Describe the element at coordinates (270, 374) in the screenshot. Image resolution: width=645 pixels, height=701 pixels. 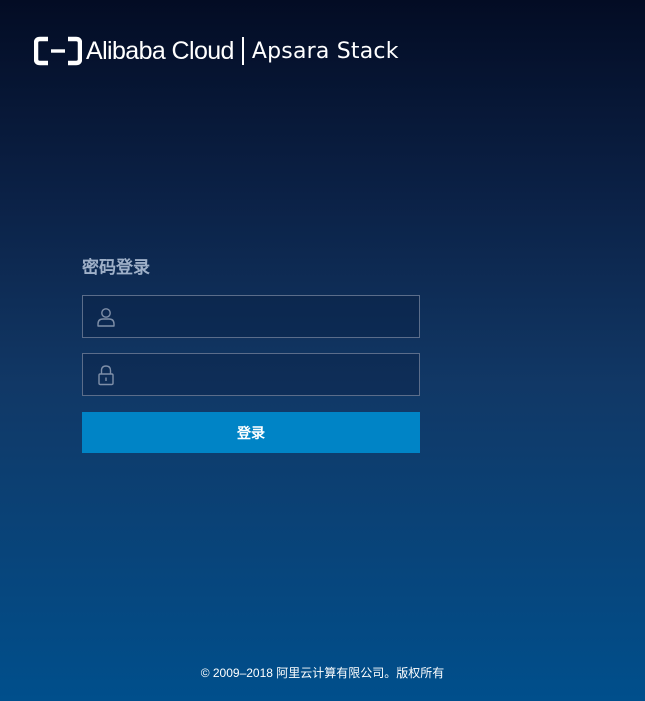
I see `password-input` at that location.